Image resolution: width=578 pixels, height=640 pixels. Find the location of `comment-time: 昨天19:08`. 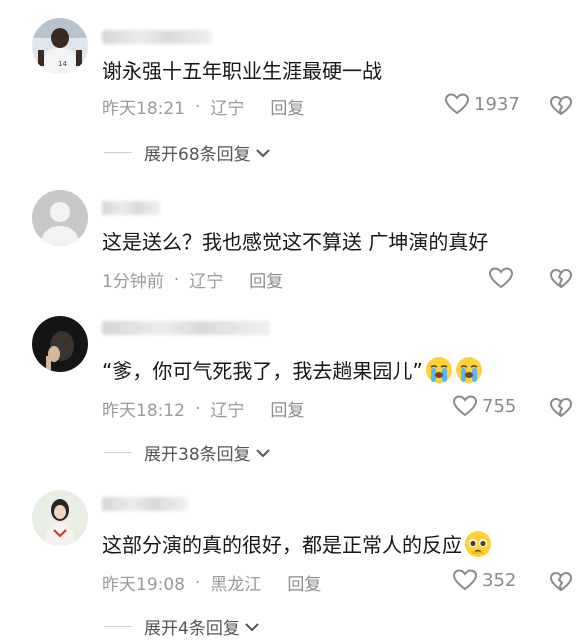

comment-time: 昨天19:08 is located at coordinates (143, 585).